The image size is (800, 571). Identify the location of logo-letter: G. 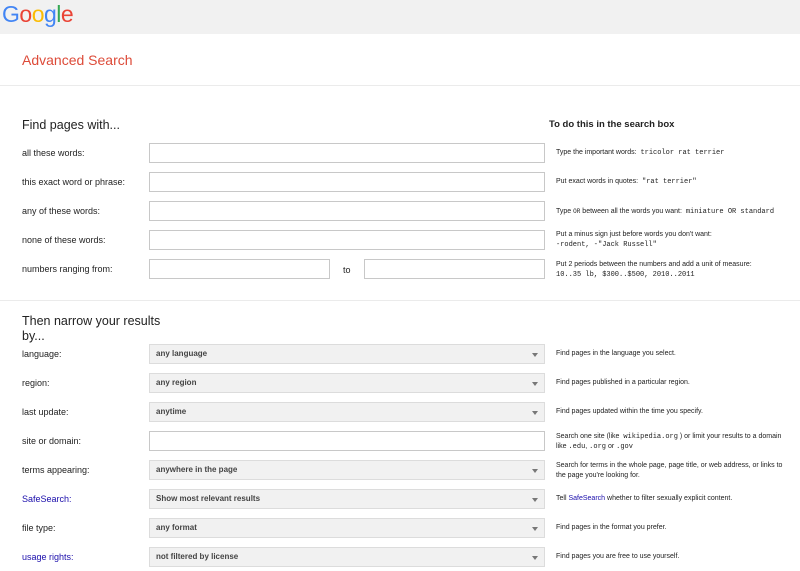
(11, 14).